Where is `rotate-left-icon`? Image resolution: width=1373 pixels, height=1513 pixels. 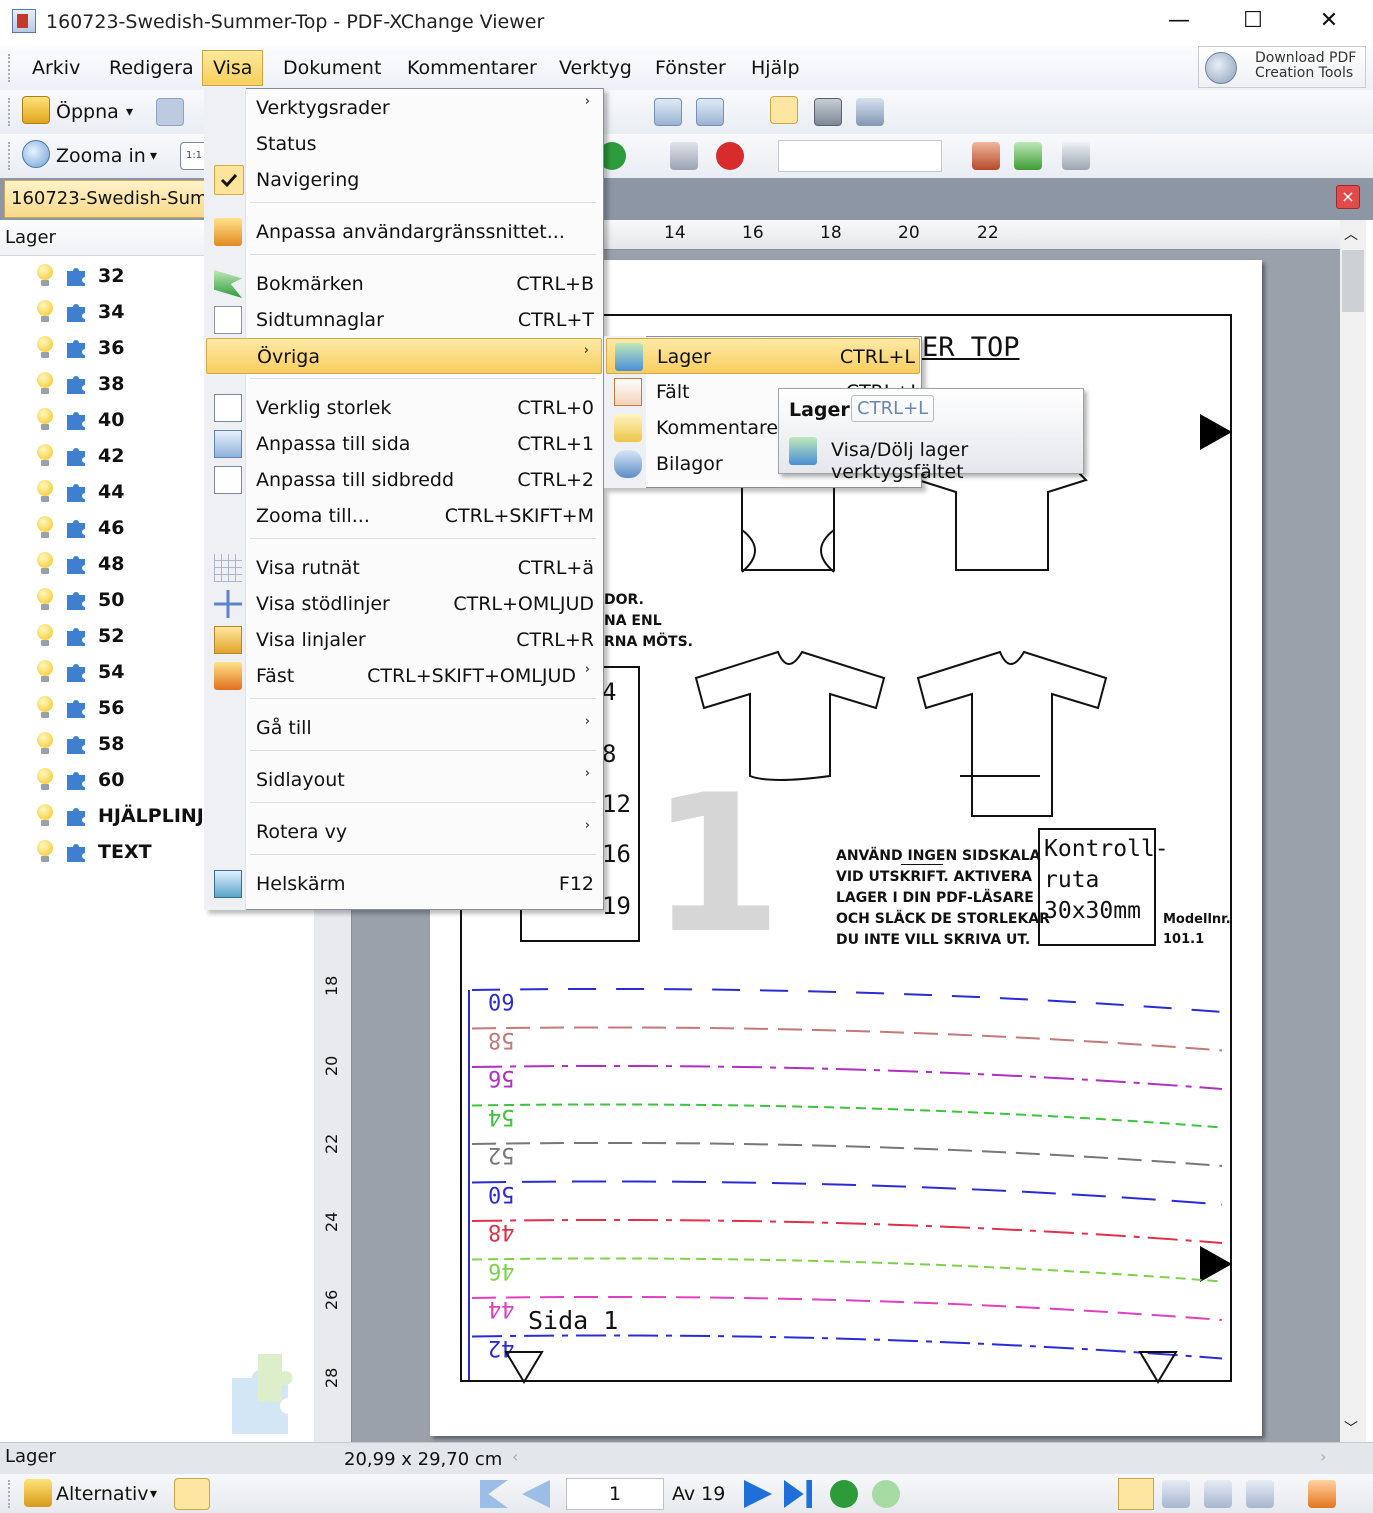
rotate-left-icon is located at coordinates (668, 112).